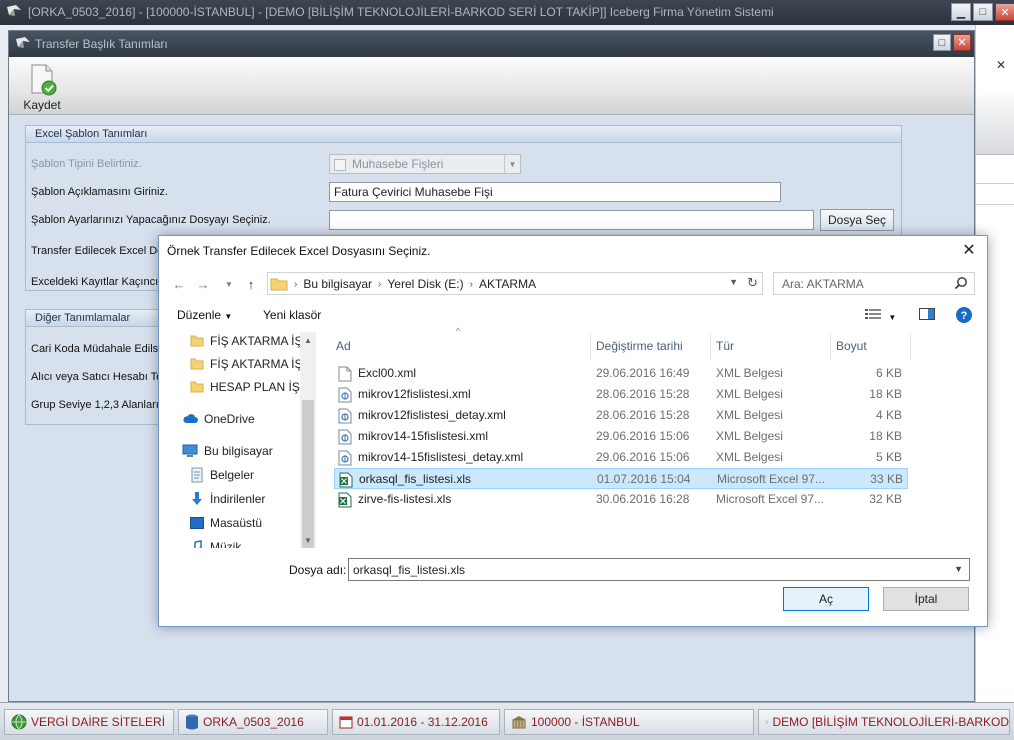  Describe the element at coordinates (772, 346) in the screenshot. I see `column-header-type: Tür` at that location.